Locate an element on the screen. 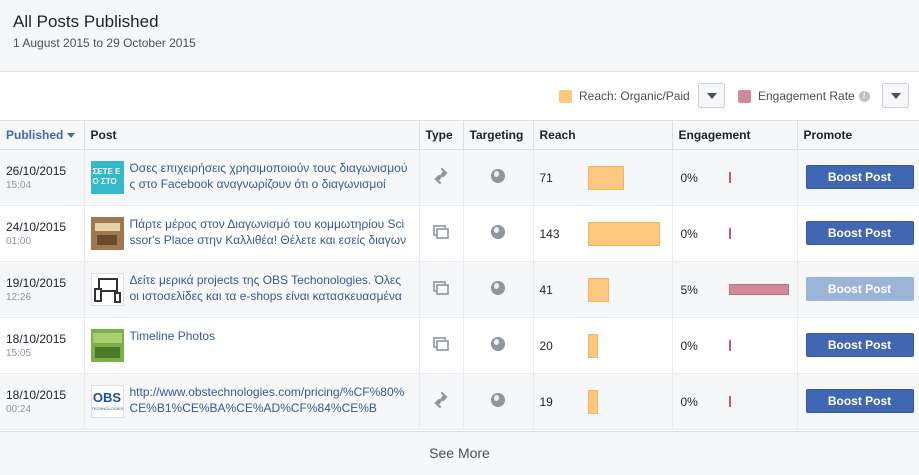 This screenshot has width=919, height=475. sort-desc-icon is located at coordinates (71, 136).